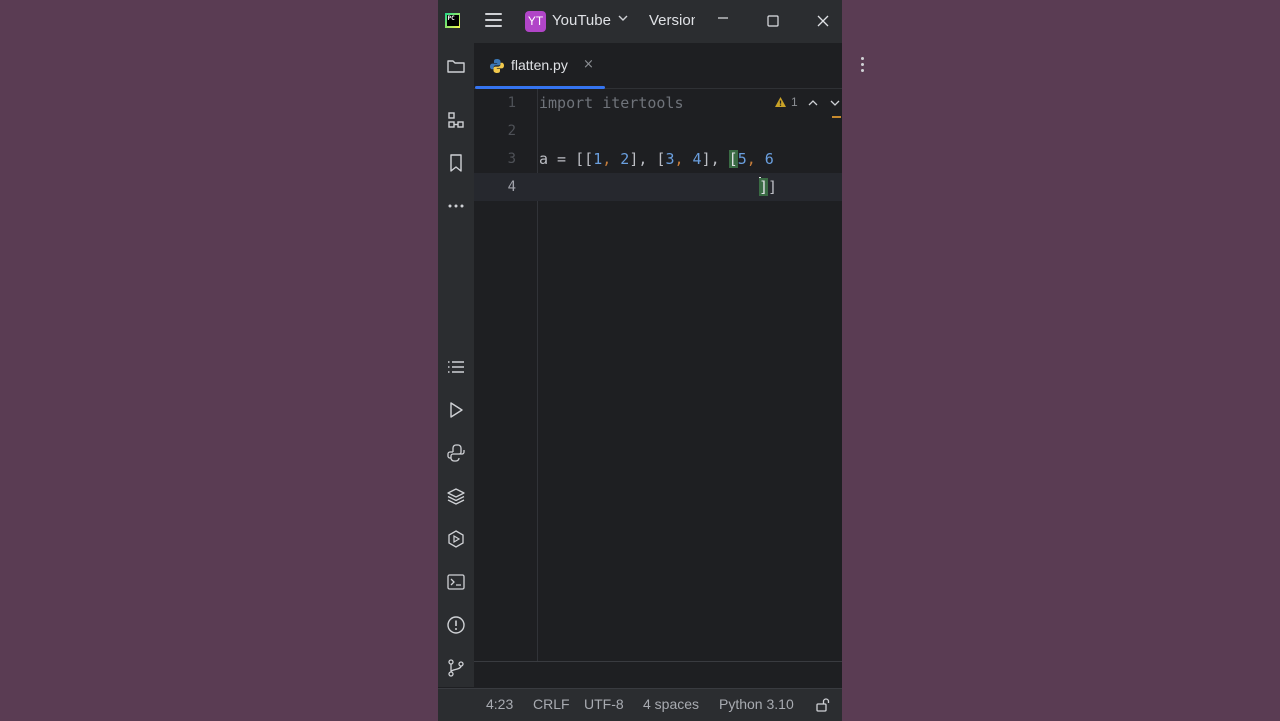 This screenshot has width=1280, height=721. I want to click on line-number: 1, so click(511, 103).